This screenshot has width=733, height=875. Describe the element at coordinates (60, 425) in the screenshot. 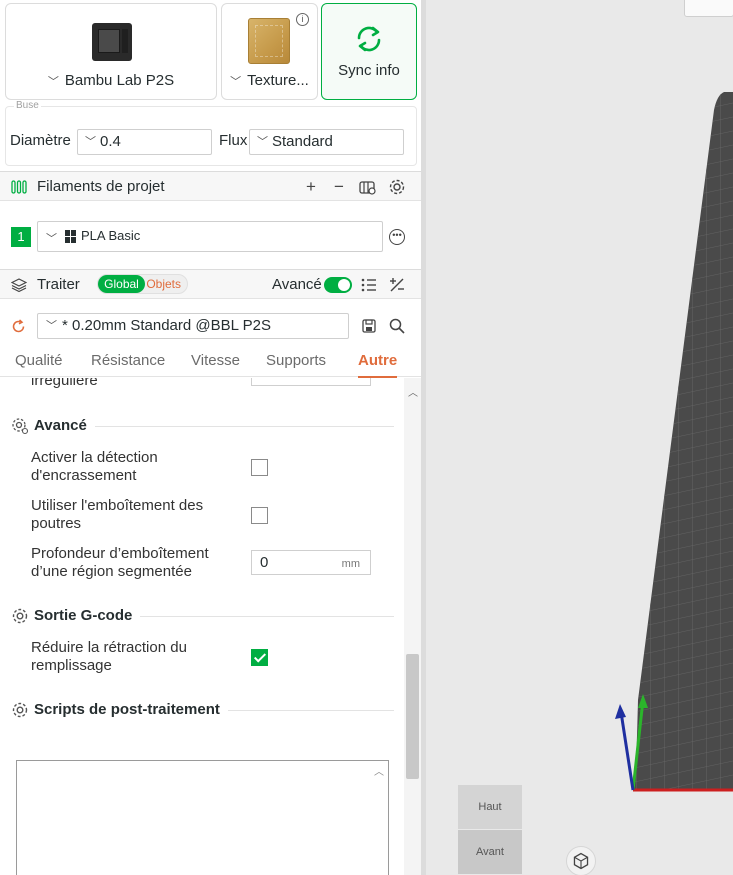

I see `group-title-advanced: Avancé` at that location.